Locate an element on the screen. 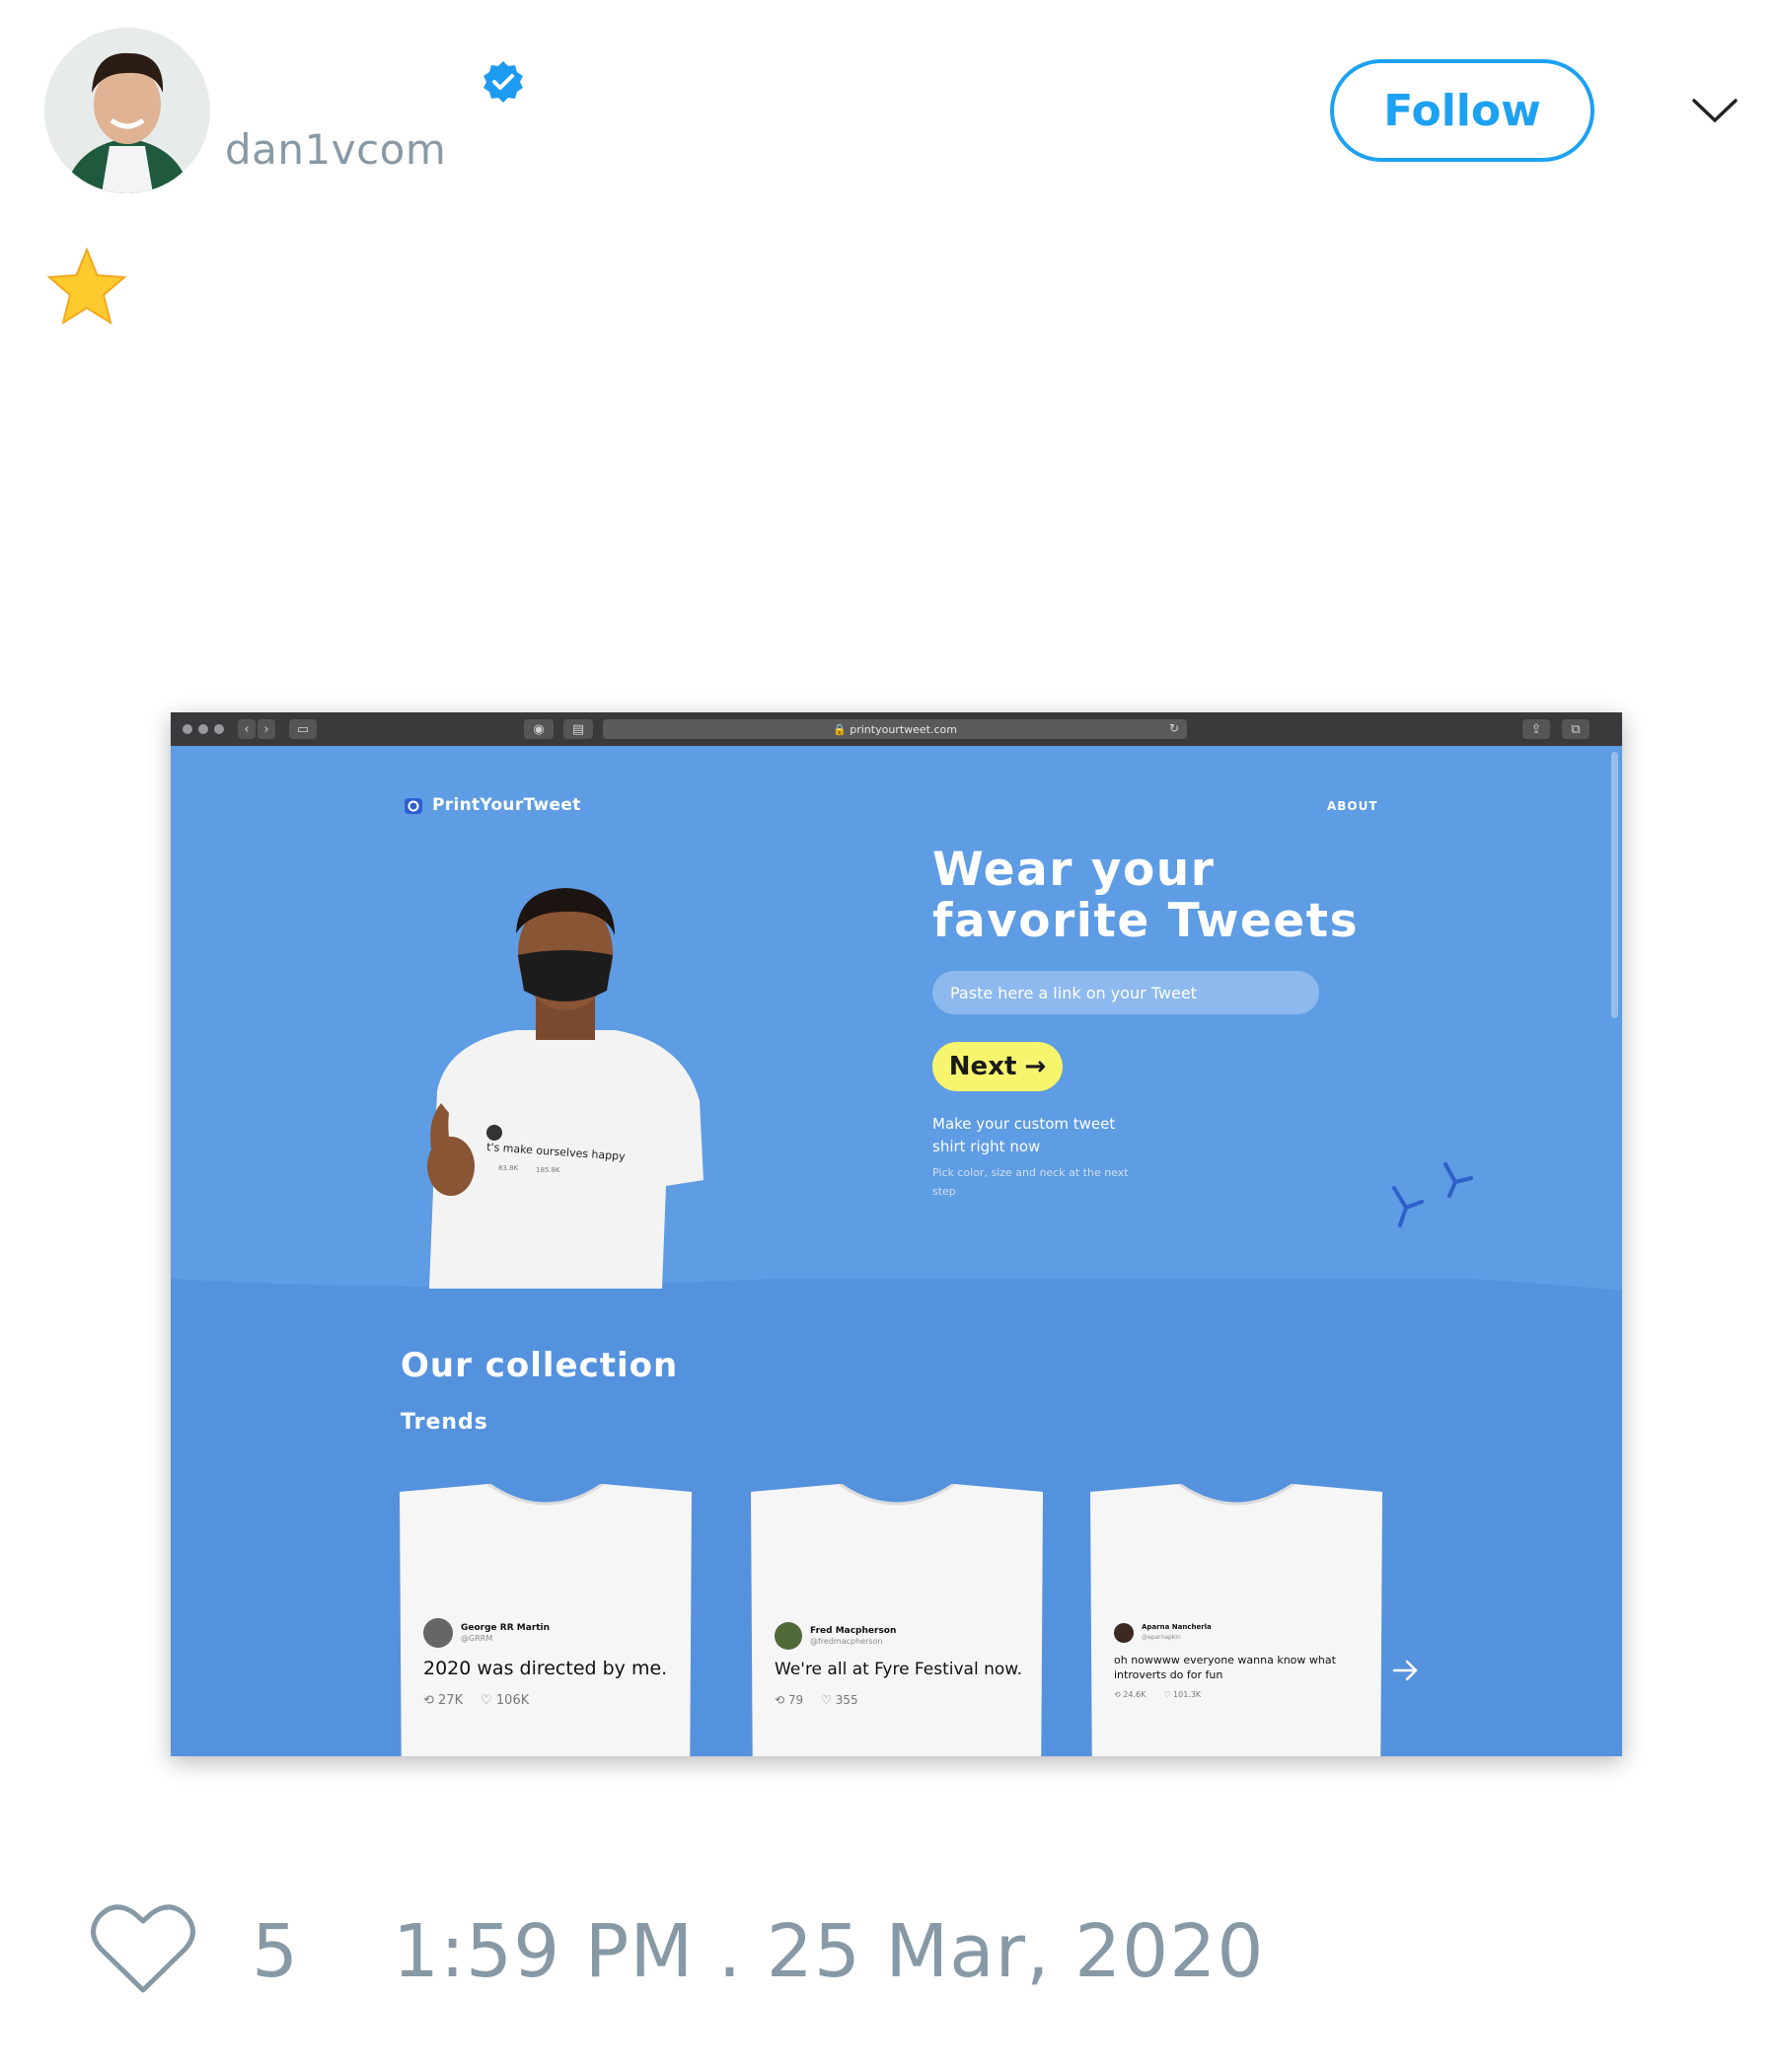 Image resolution: width=1776 pixels, height=2072 pixels. privacy-icon: ◉ is located at coordinates (539, 729).